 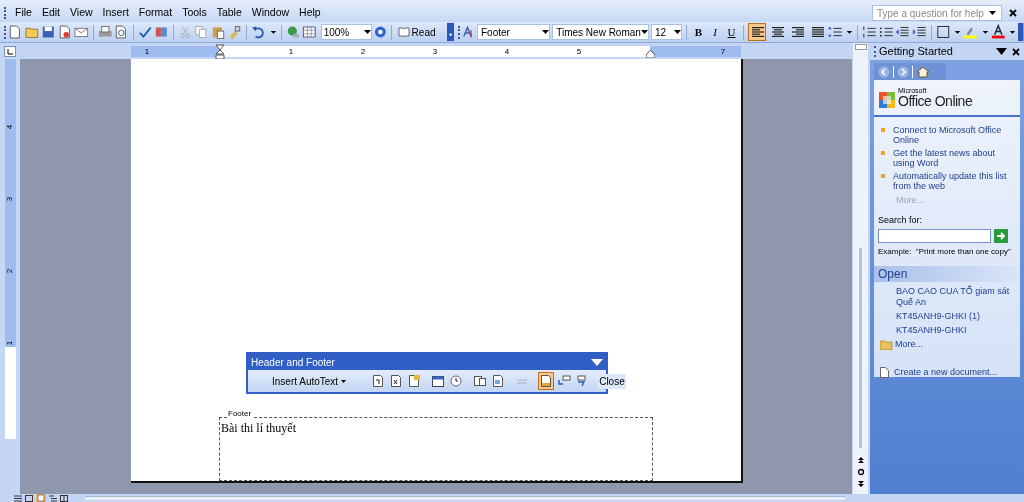 I want to click on font-dropdown: Times New Roman, so click(x=600, y=32).